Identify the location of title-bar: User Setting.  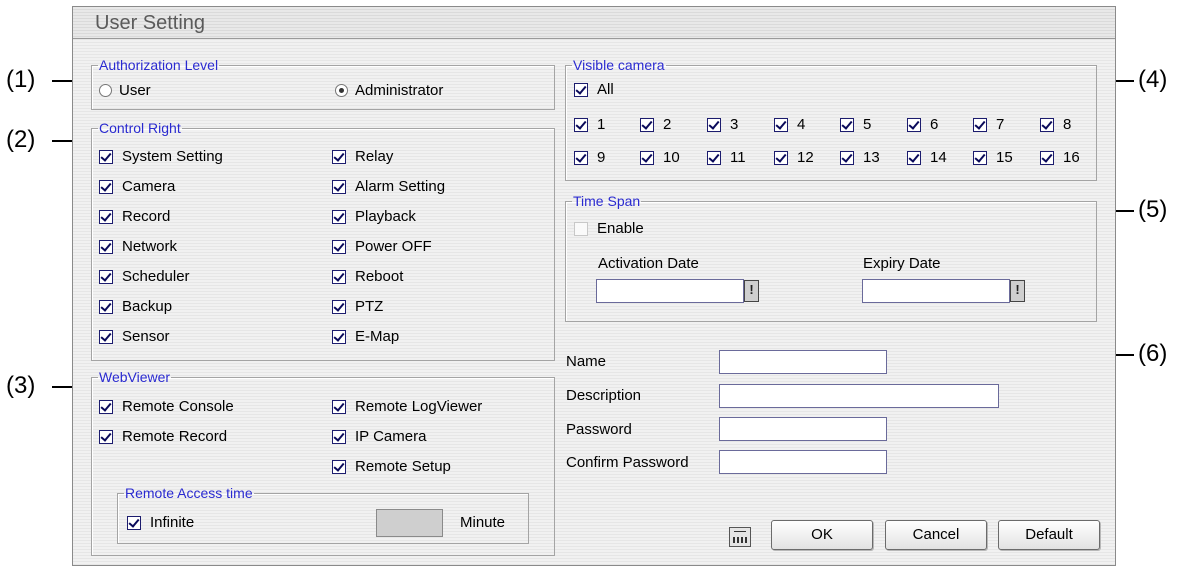
(594, 23).